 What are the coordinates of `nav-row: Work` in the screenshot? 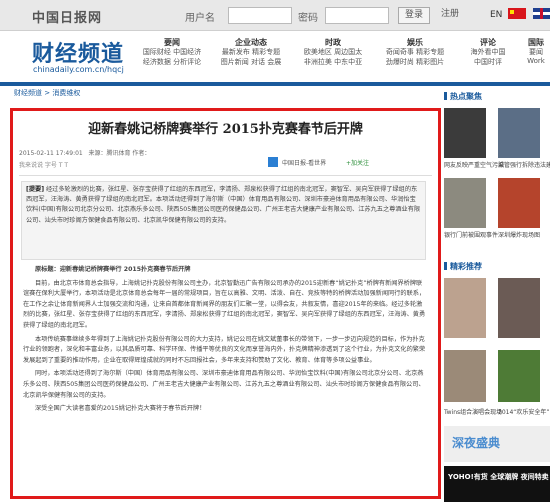 It's located at (536, 62).